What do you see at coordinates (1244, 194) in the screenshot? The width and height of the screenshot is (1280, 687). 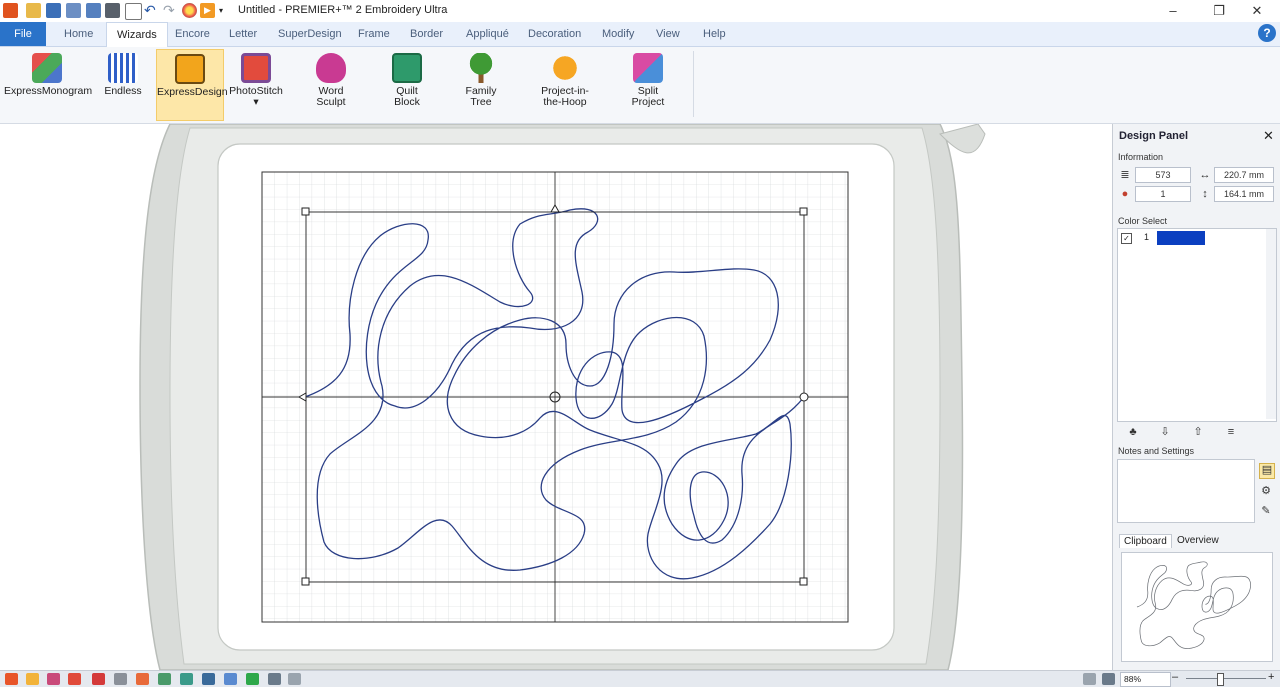 I see `height-field: 164.1 mm` at bounding box center [1244, 194].